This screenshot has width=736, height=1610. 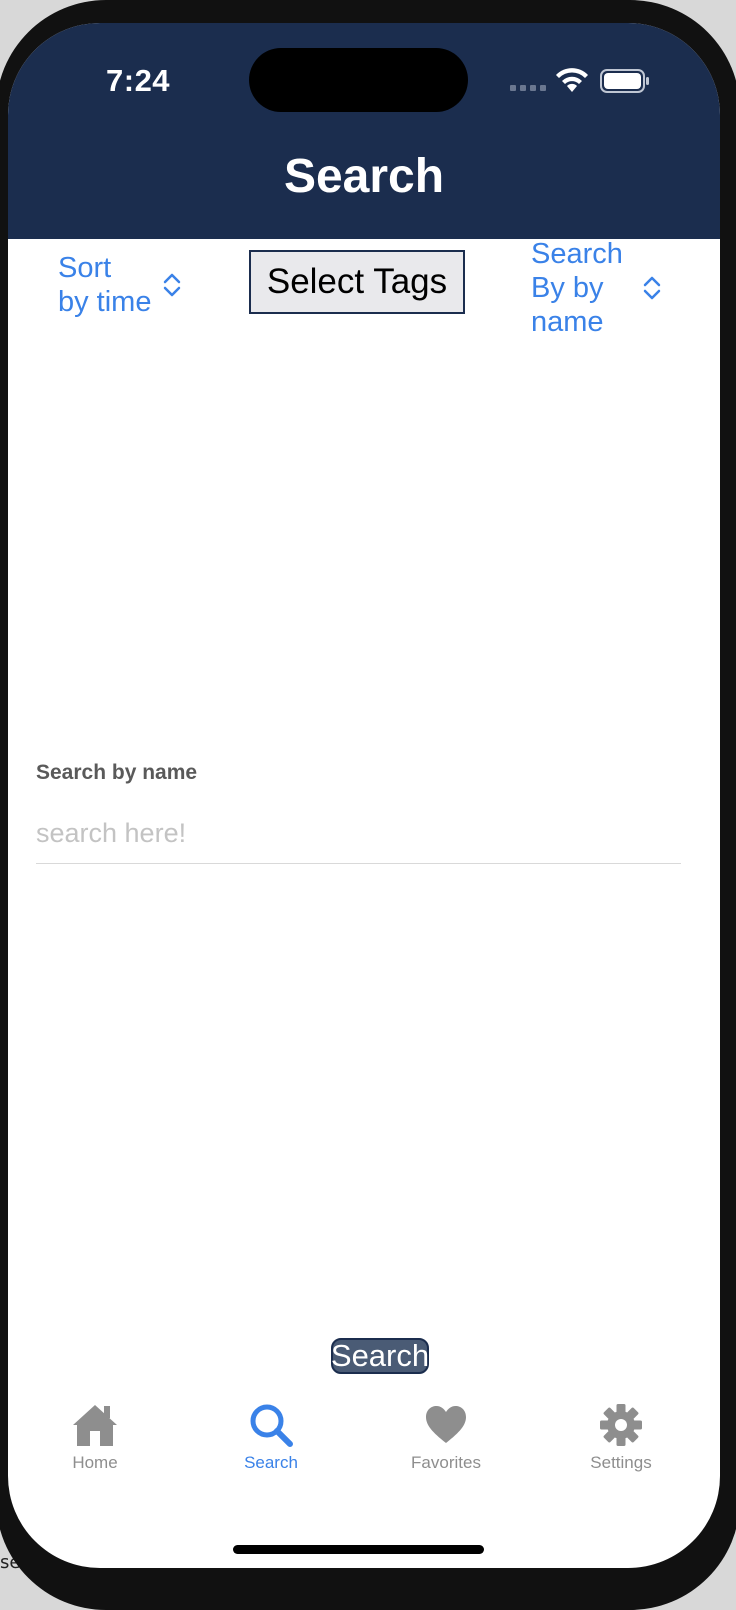 What do you see at coordinates (95, 1425) in the screenshot?
I see `house-icon` at bounding box center [95, 1425].